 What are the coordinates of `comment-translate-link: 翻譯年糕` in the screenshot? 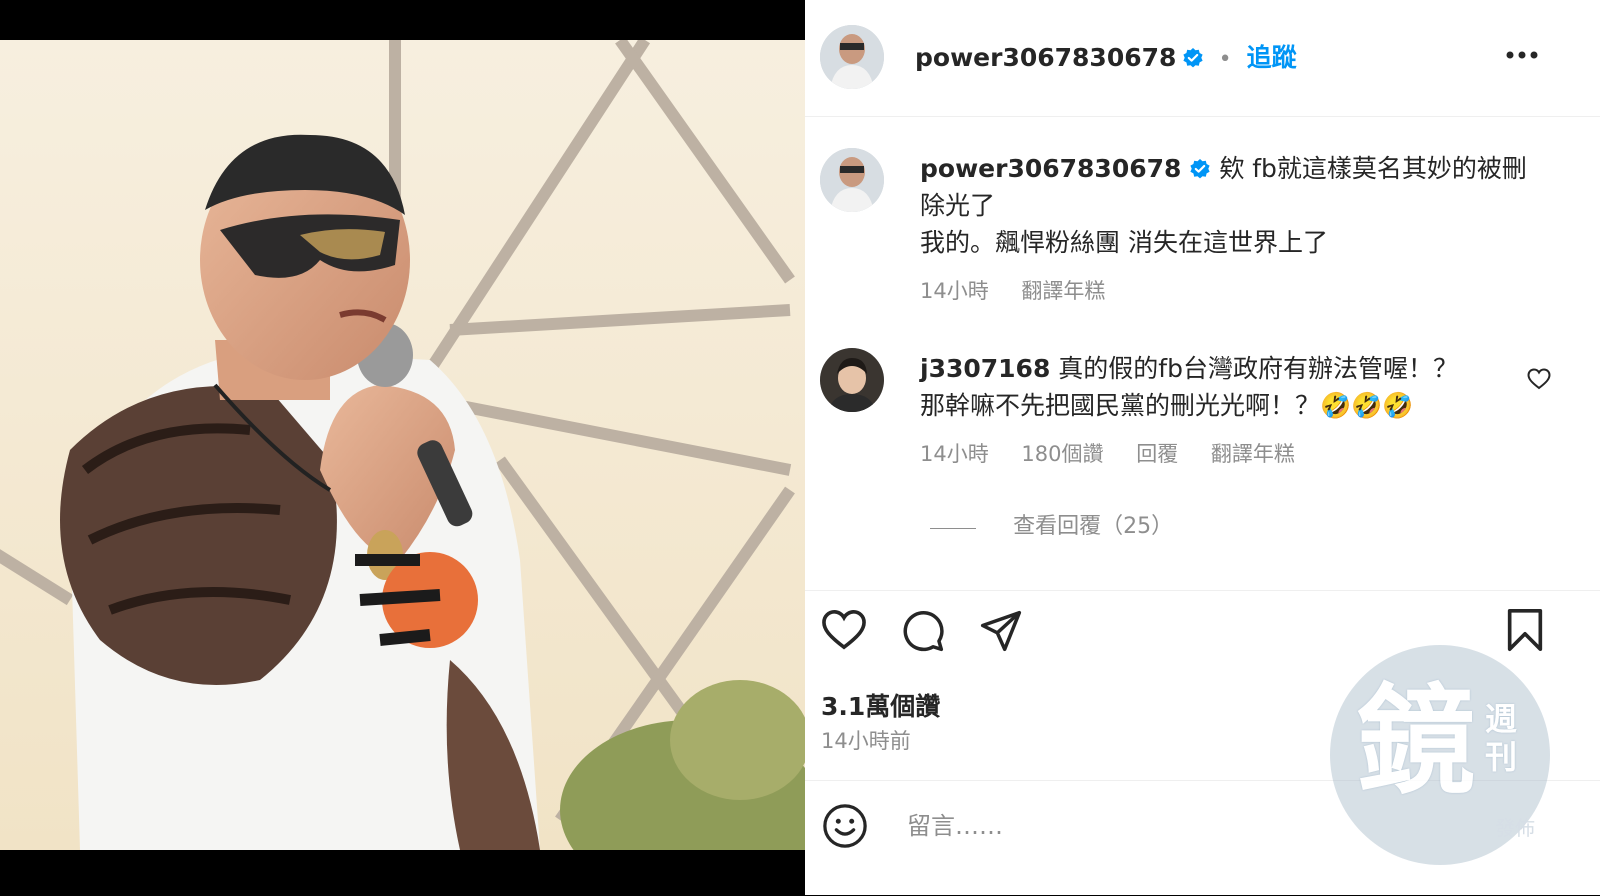 It's located at (1253, 454).